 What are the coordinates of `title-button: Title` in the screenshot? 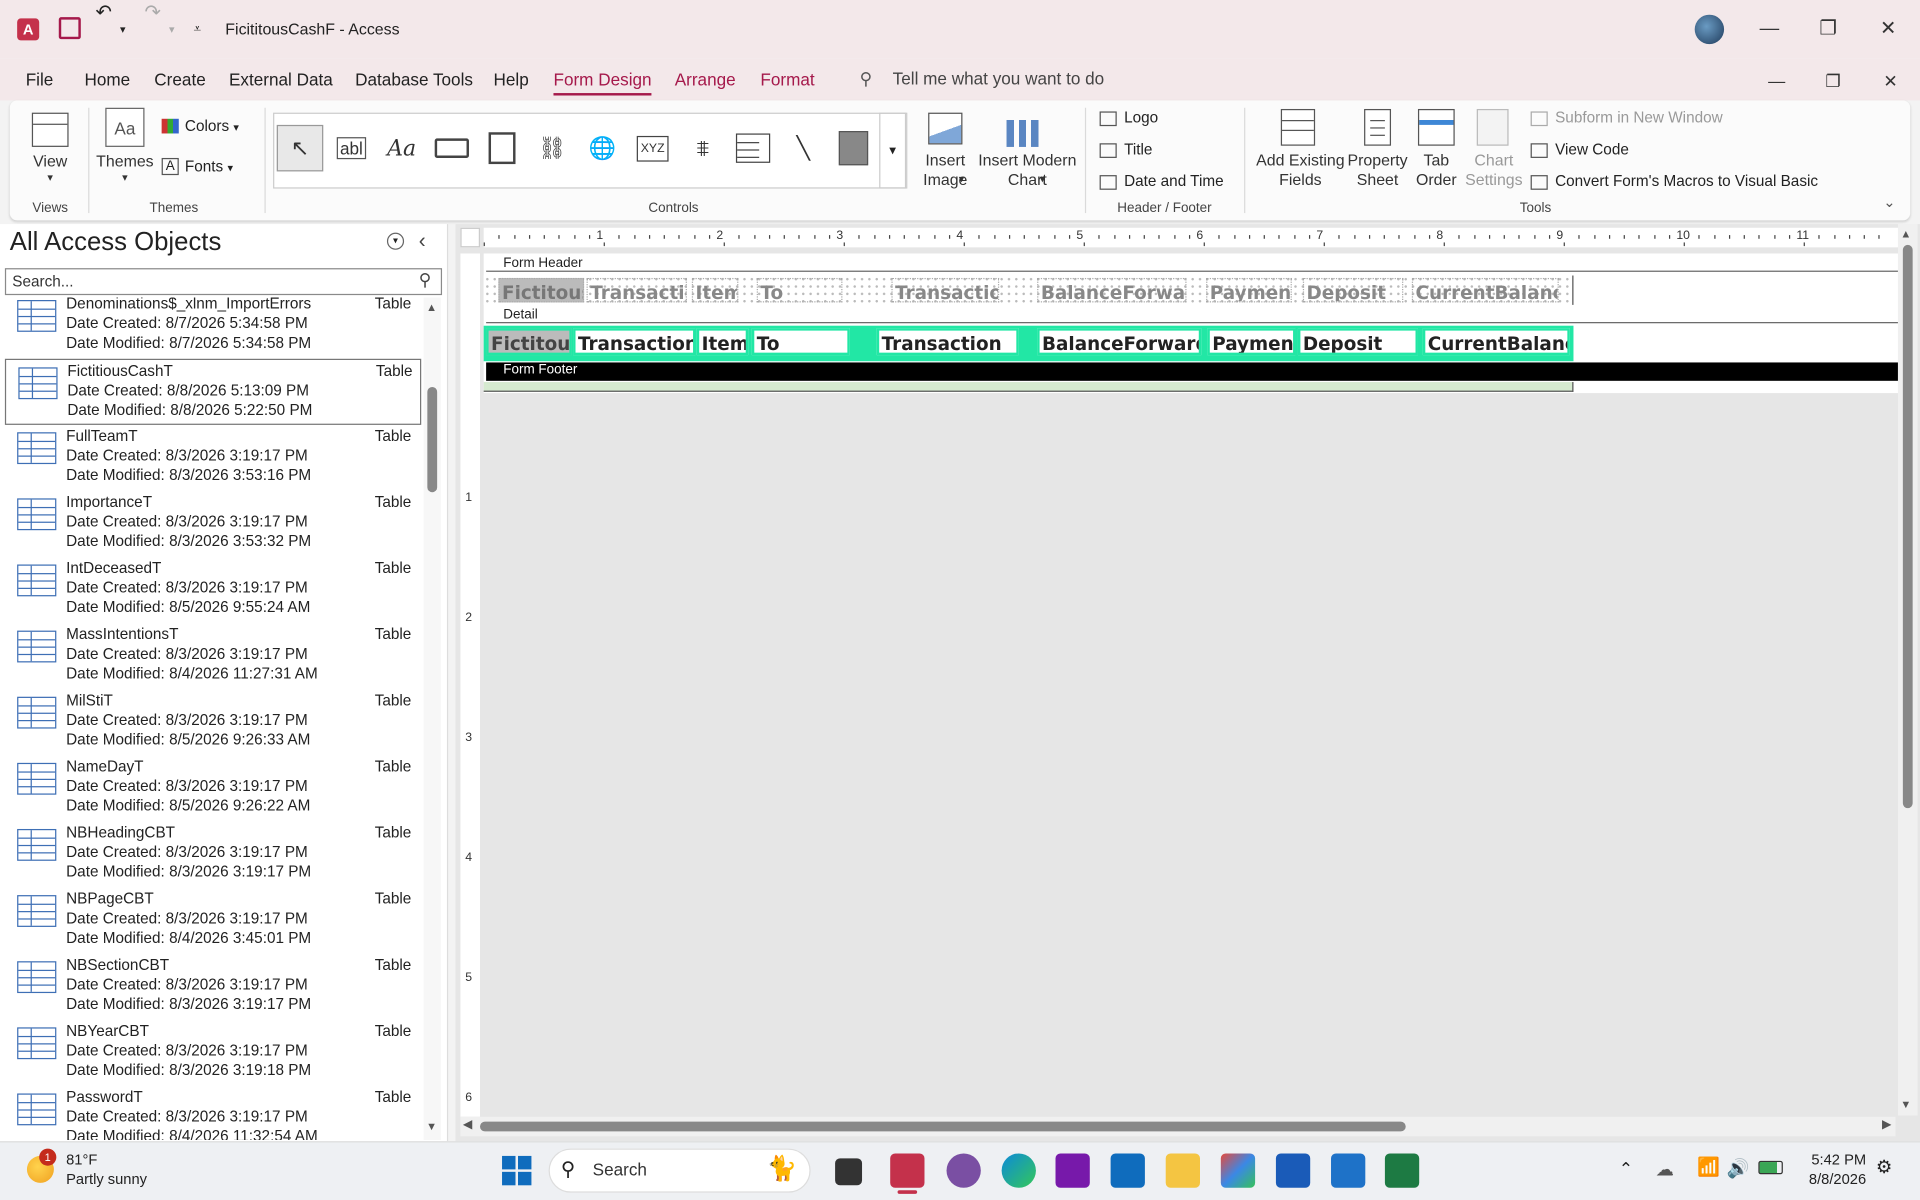 It's located at (1125, 149).